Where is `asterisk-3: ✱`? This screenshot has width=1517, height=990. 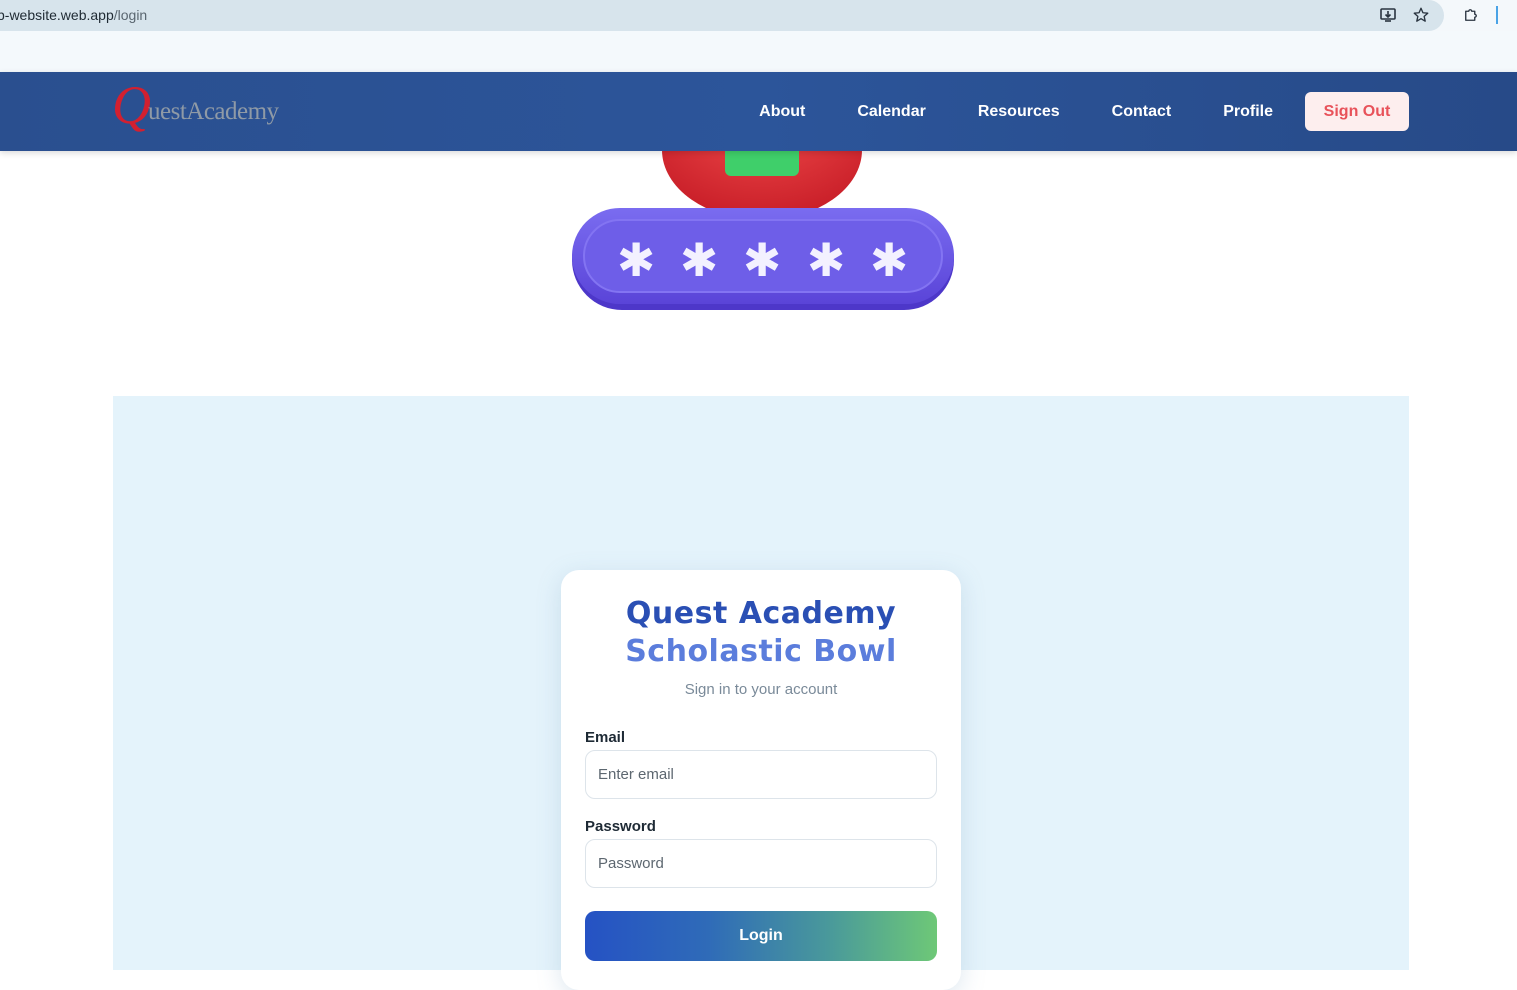 asterisk-3: ✱ is located at coordinates (762, 260).